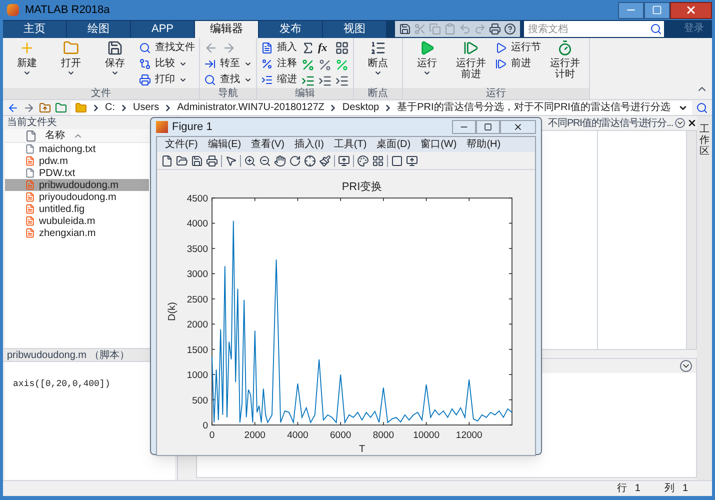 This screenshot has width=715, height=500. I want to click on panel-title: pribwudoudong.m （脚本）, so click(68, 355).